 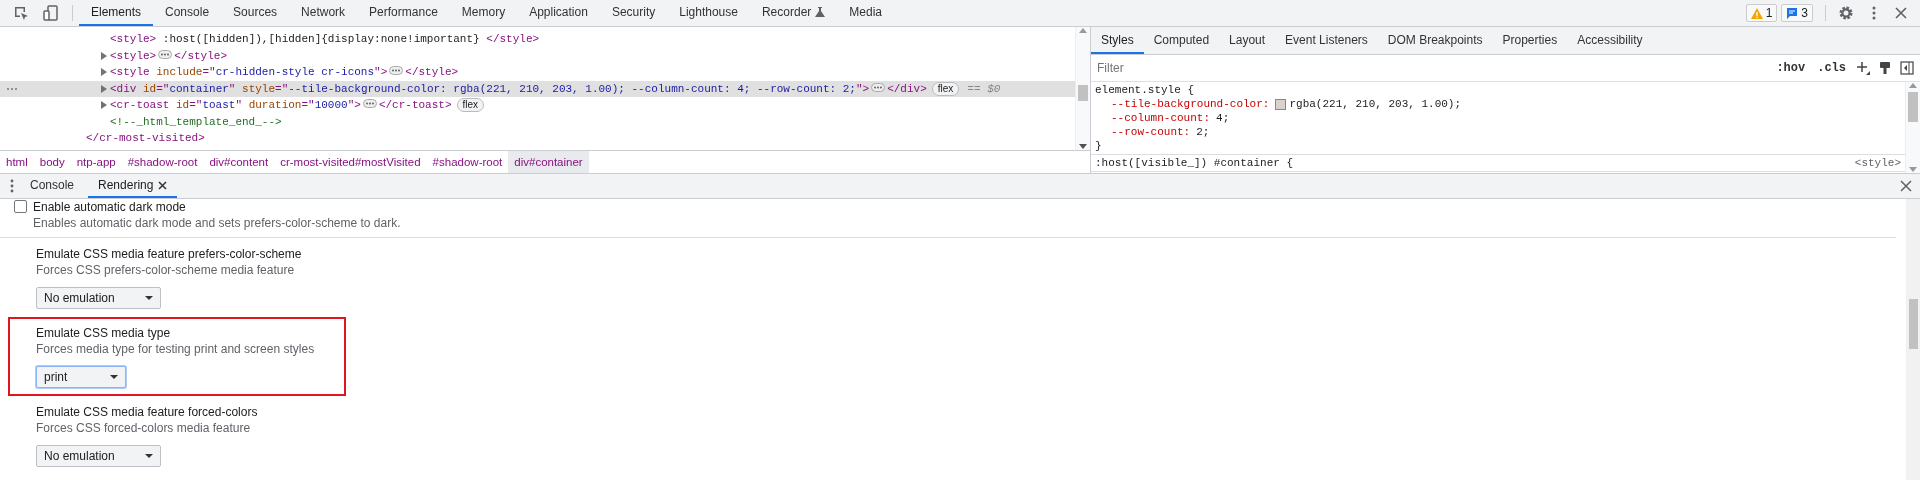 What do you see at coordinates (281, 105) in the screenshot?
I see `dom-node: <cr-toast id="toast" duration="10000"> </cr-toast>` at bounding box center [281, 105].